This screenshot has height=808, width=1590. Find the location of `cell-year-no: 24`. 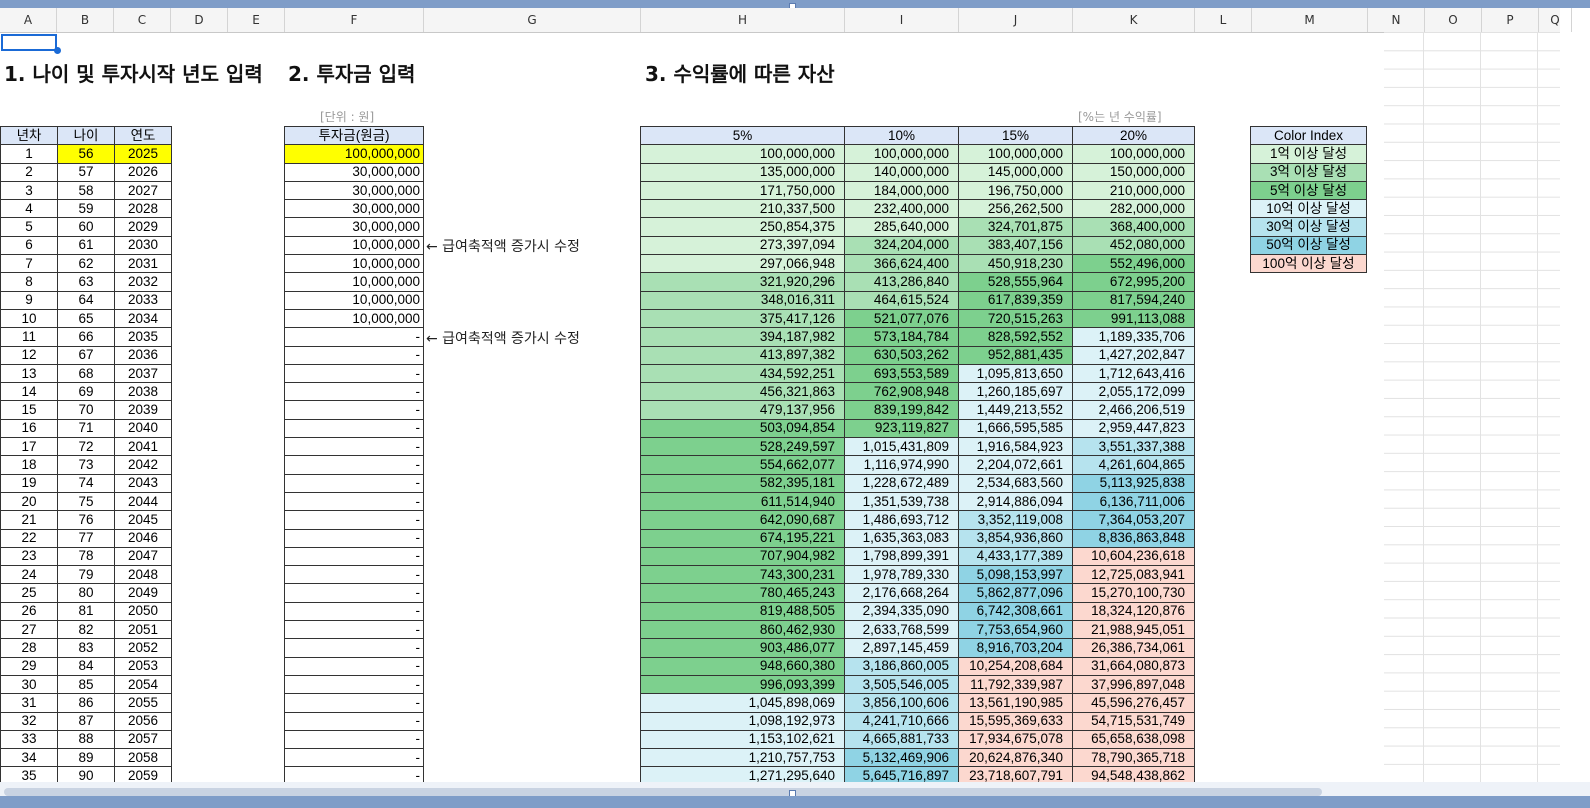

cell-year-no: 24 is located at coordinates (29, 575).